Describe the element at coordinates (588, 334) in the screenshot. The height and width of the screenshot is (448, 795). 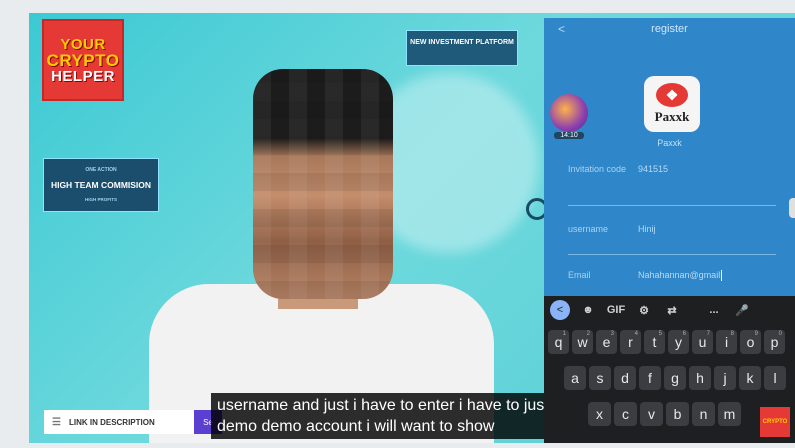
I see `key-number-hint: 2` at that location.